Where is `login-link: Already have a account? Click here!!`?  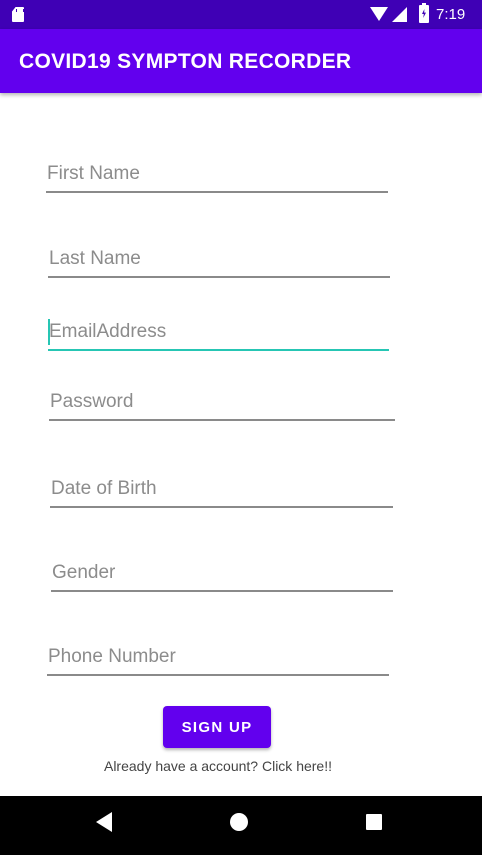 login-link: Already have a account? Click here!! is located at coordinates (218, 766).